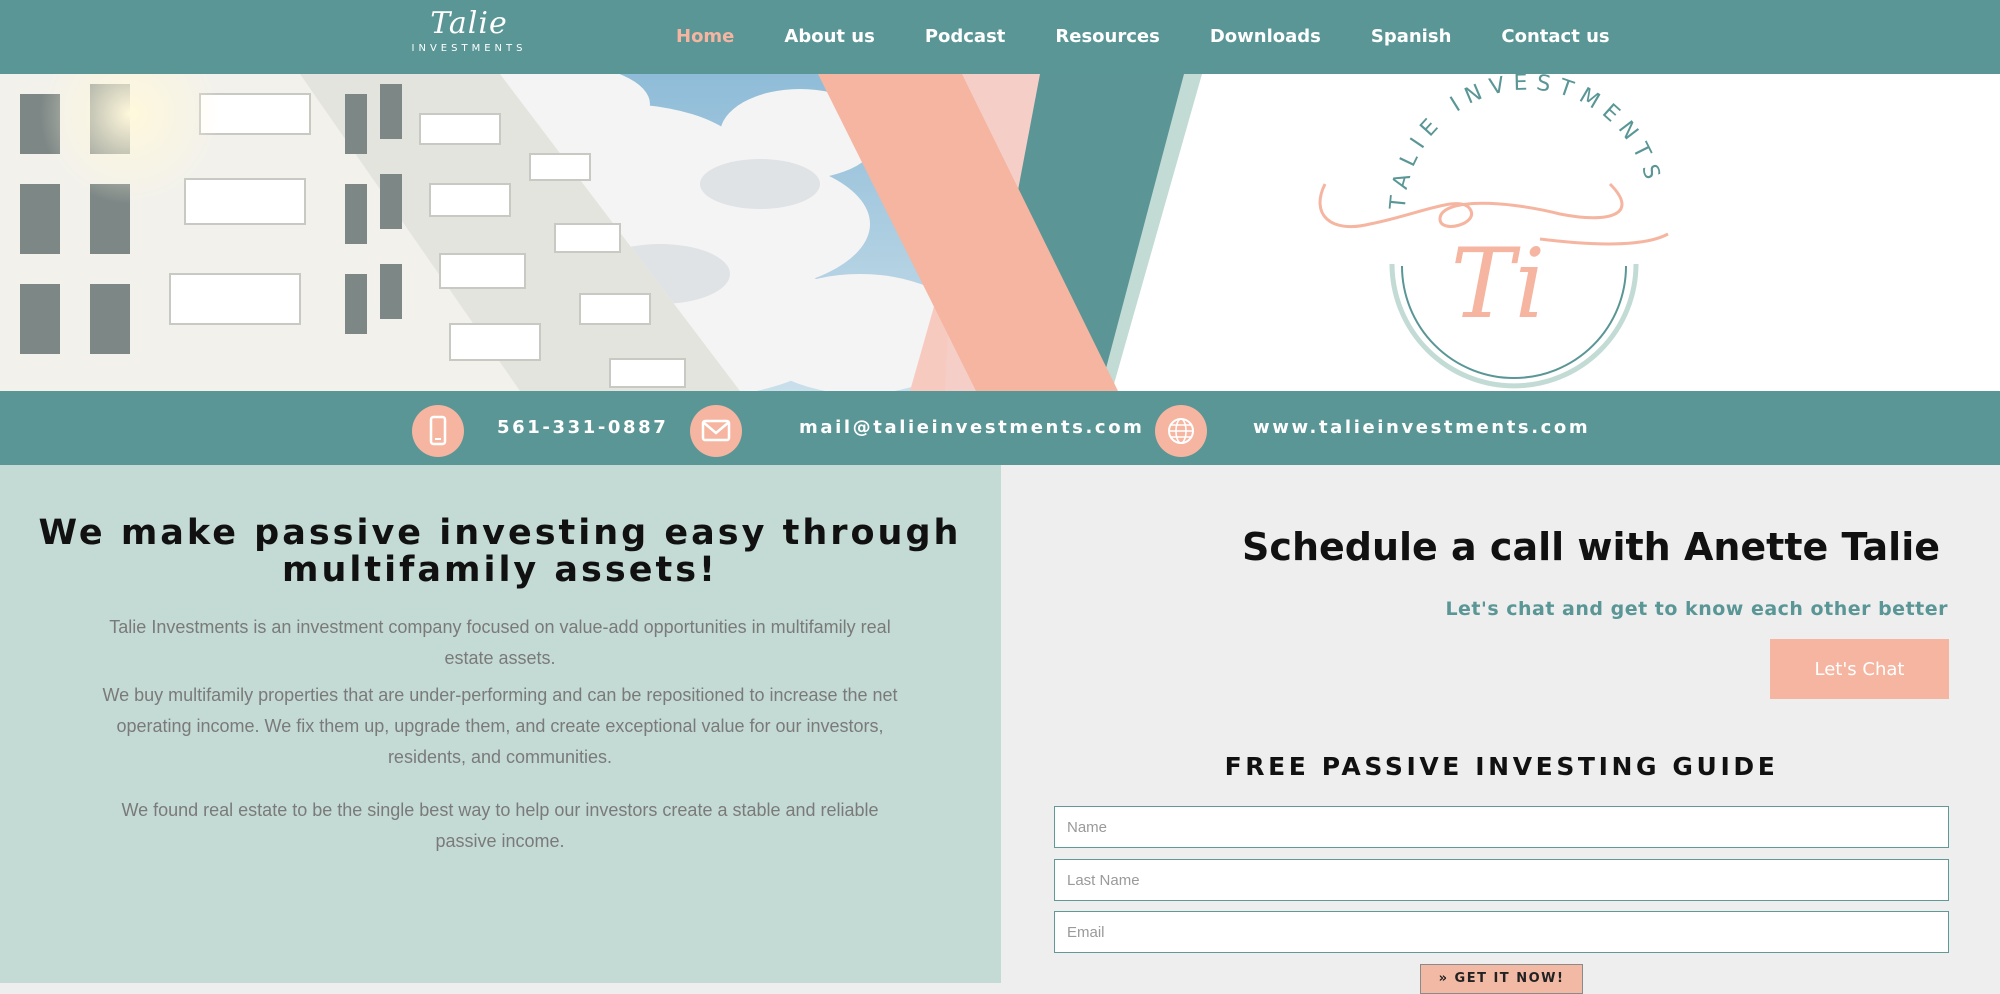 This screenshot has width=2000, height=994. I want to click on get-it-now-button: » GET IT NOW!, so click(1501, 979).